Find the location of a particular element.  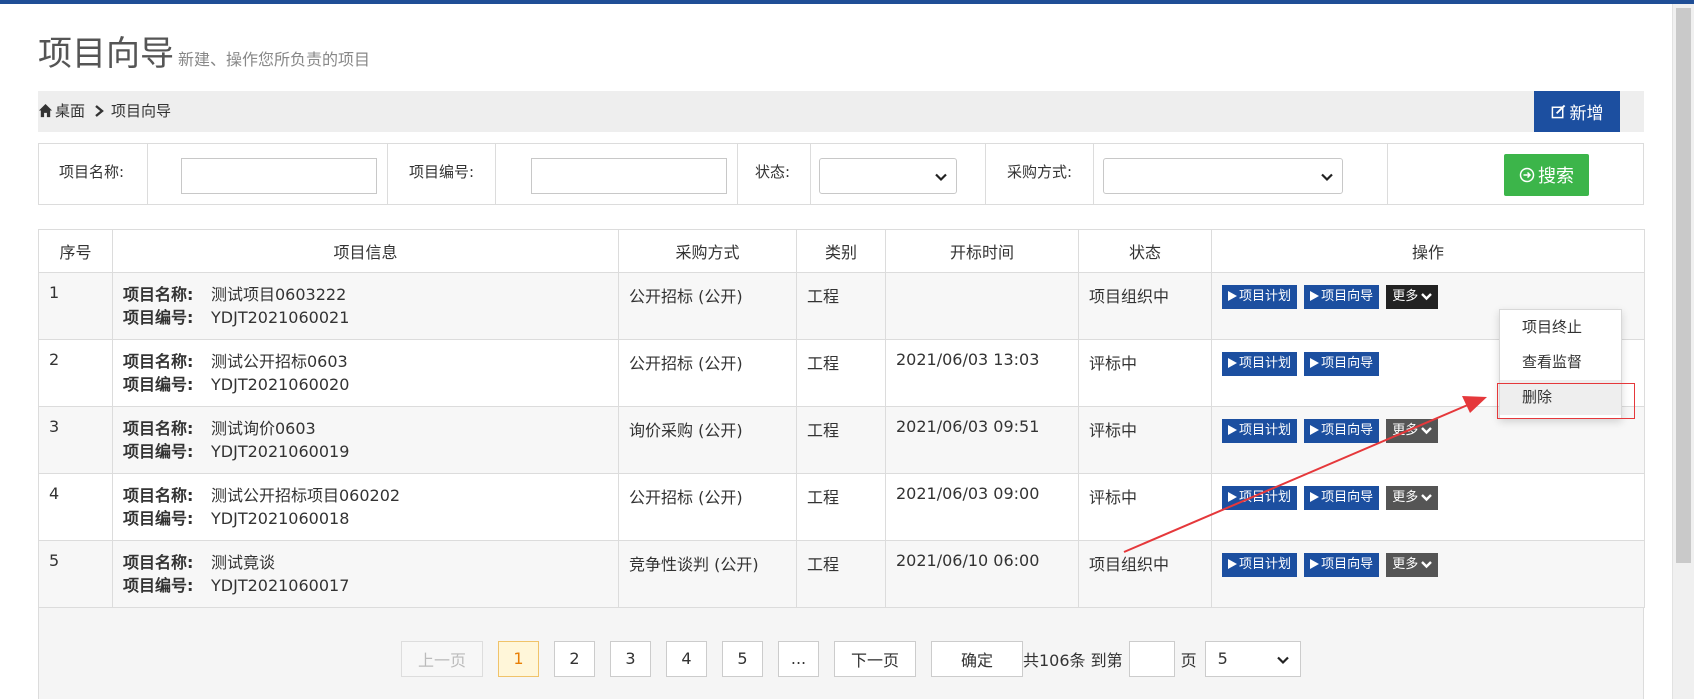

more-label: 更多 is located at coordinates (1405, 497).